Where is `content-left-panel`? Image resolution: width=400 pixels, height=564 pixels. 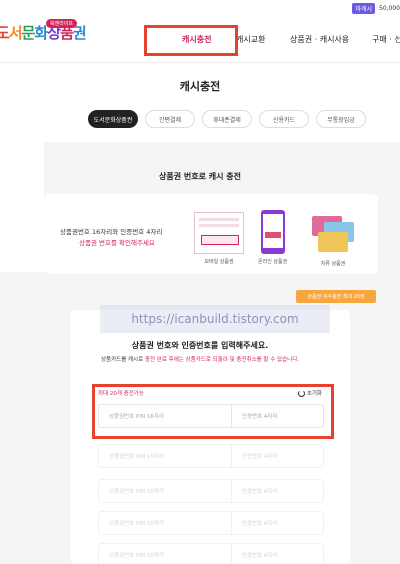 content-left-panel is located at coordinates (22, 207).